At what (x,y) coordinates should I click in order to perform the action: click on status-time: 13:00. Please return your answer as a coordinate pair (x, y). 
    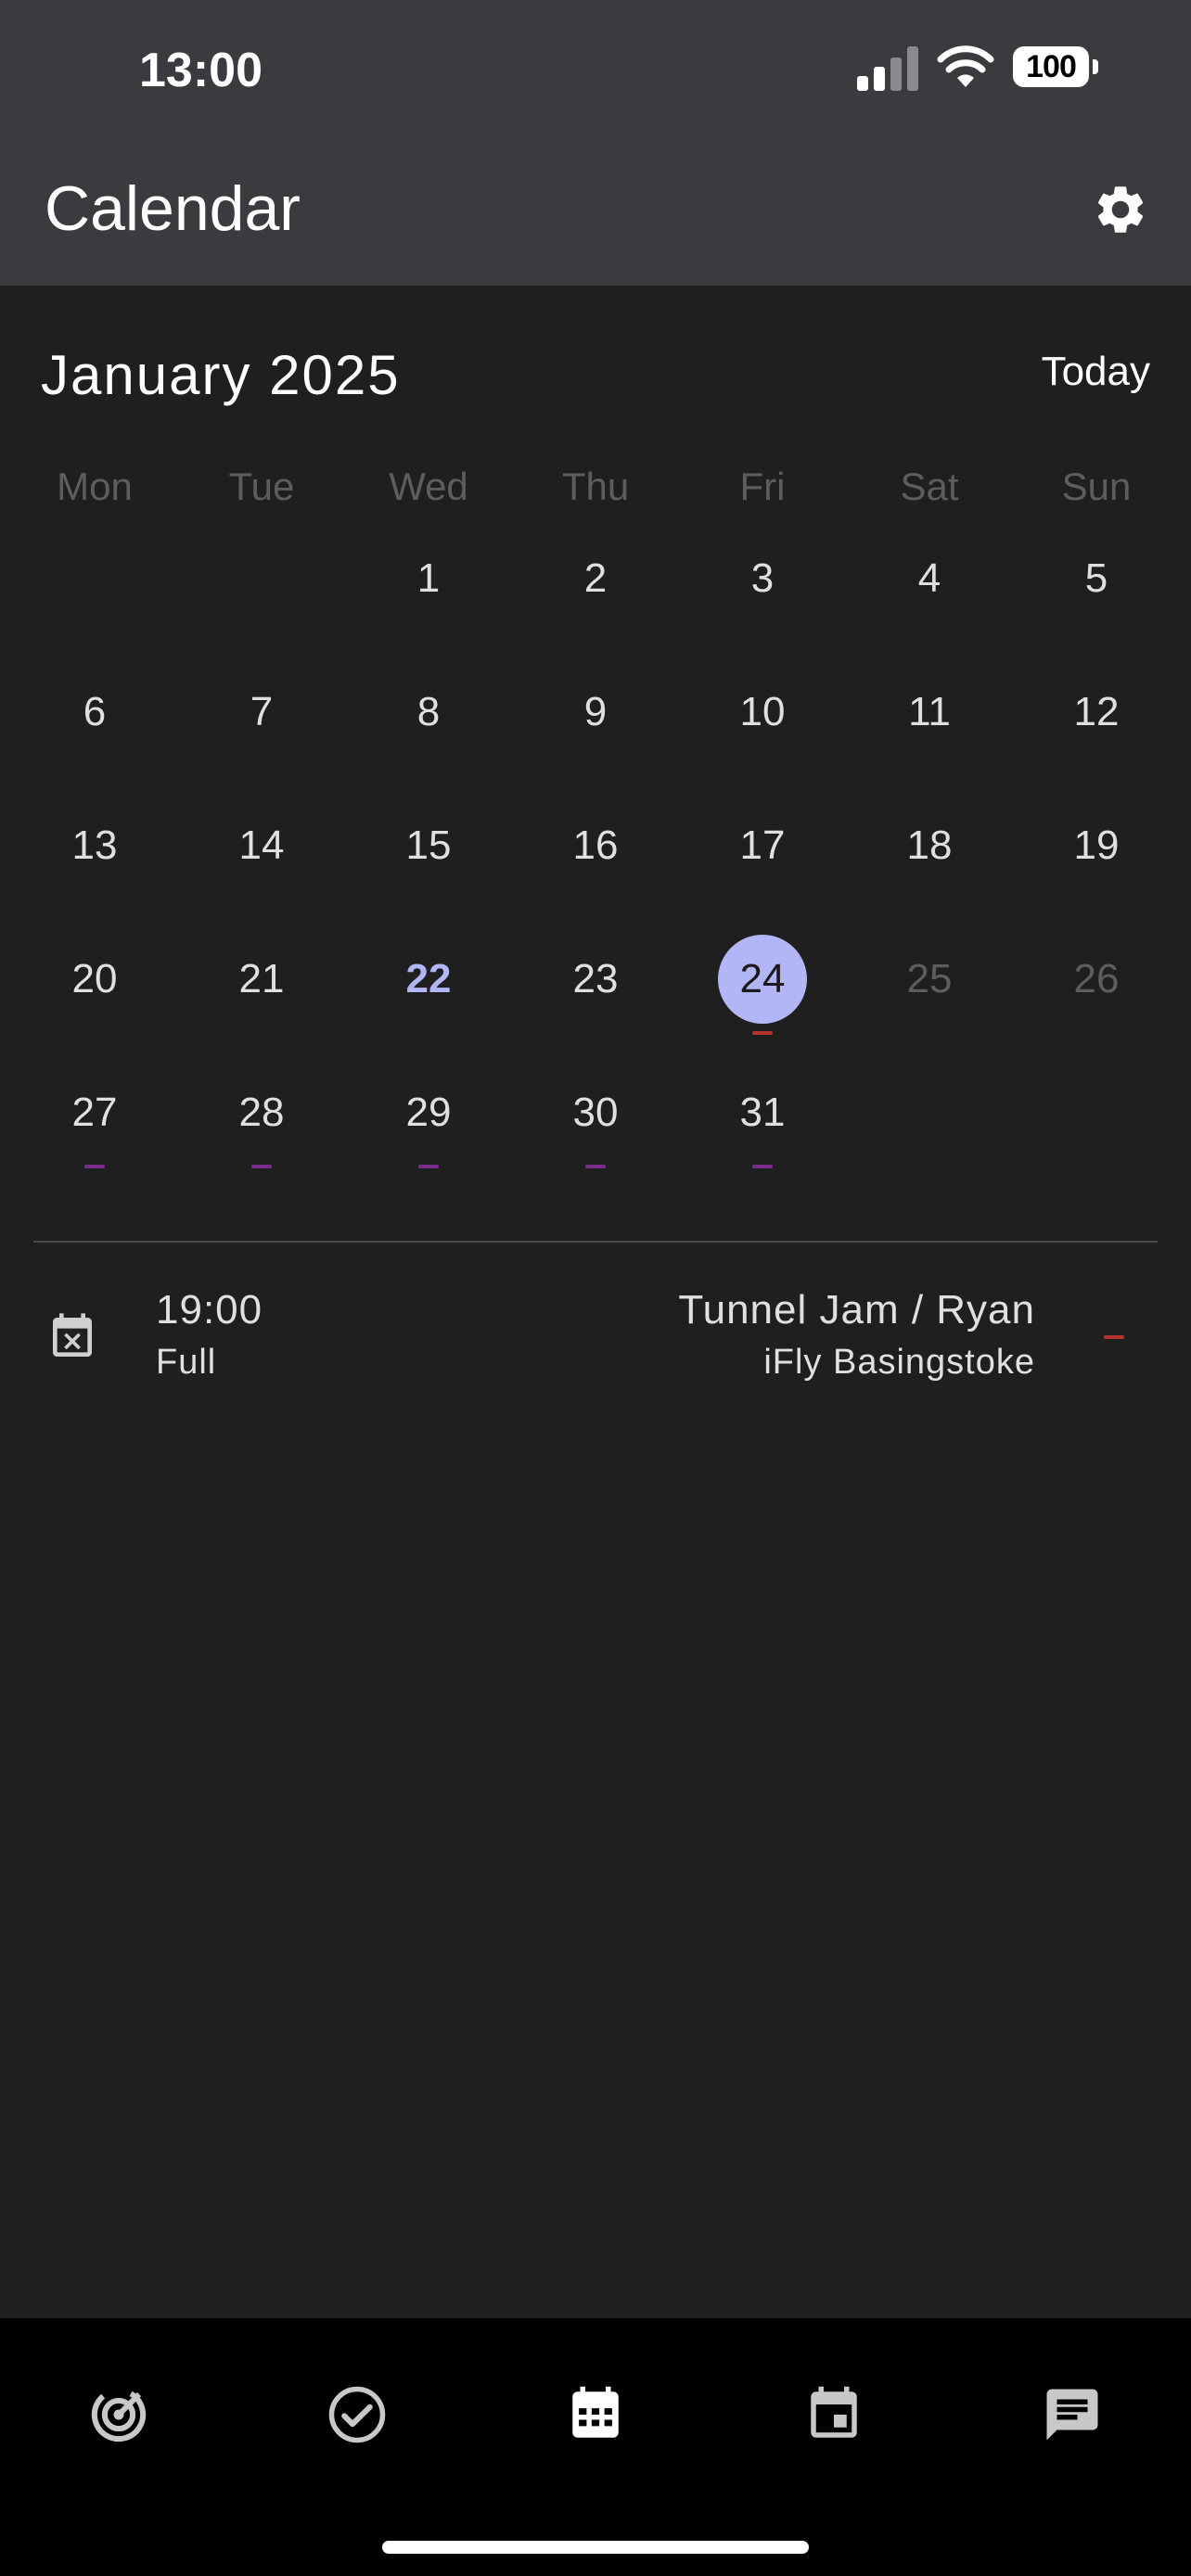
    Looking at the image, I should click on (201, 71).